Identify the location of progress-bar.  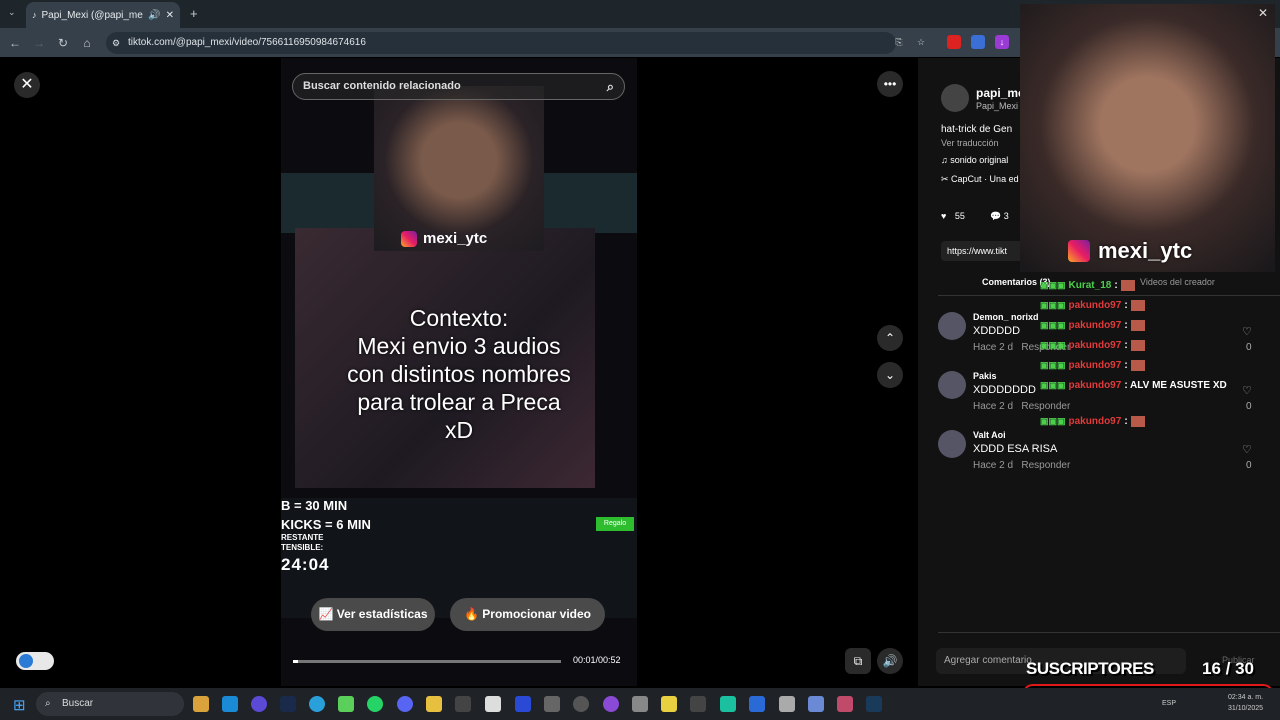
(427, 661).